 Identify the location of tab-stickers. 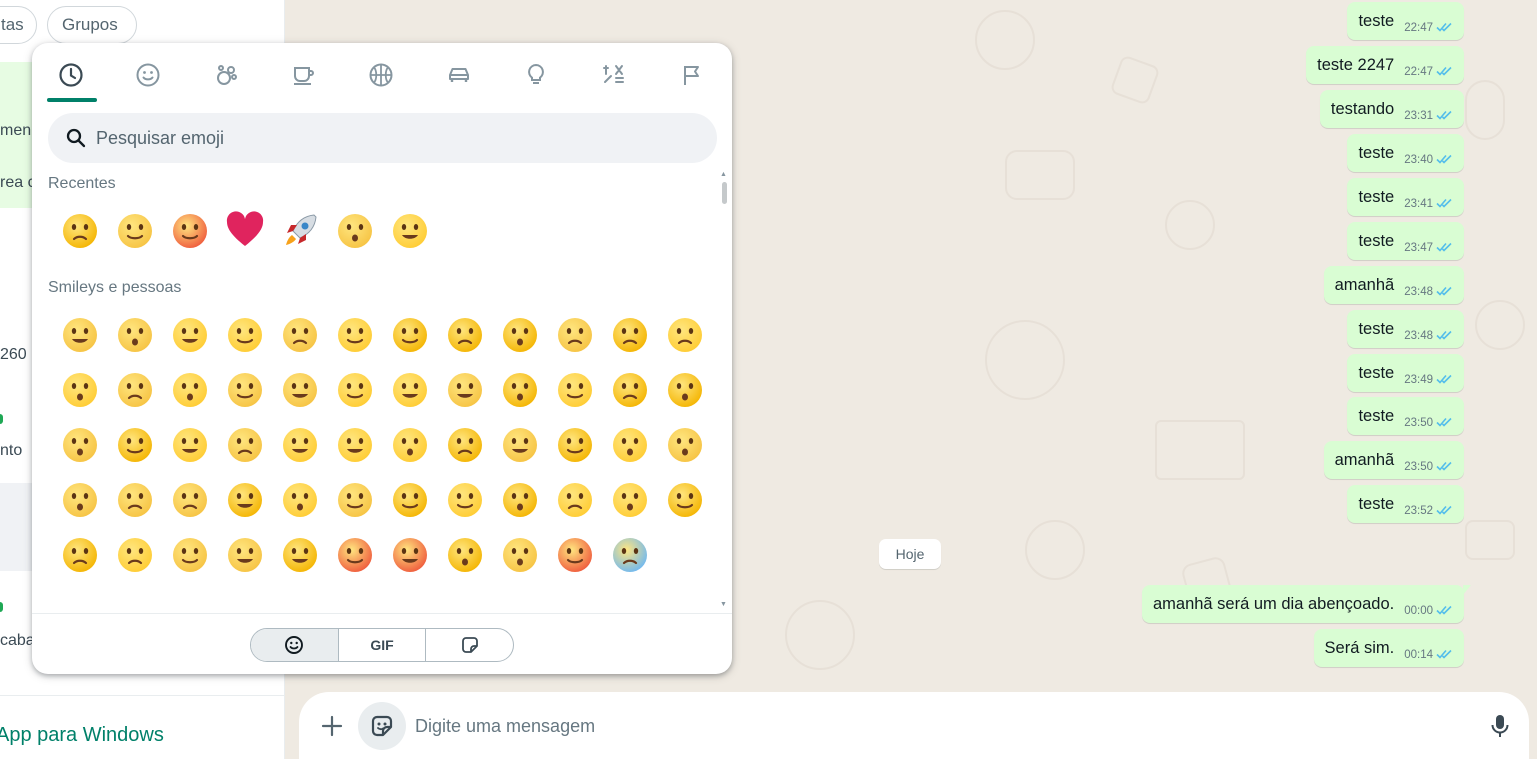
(469, 645).